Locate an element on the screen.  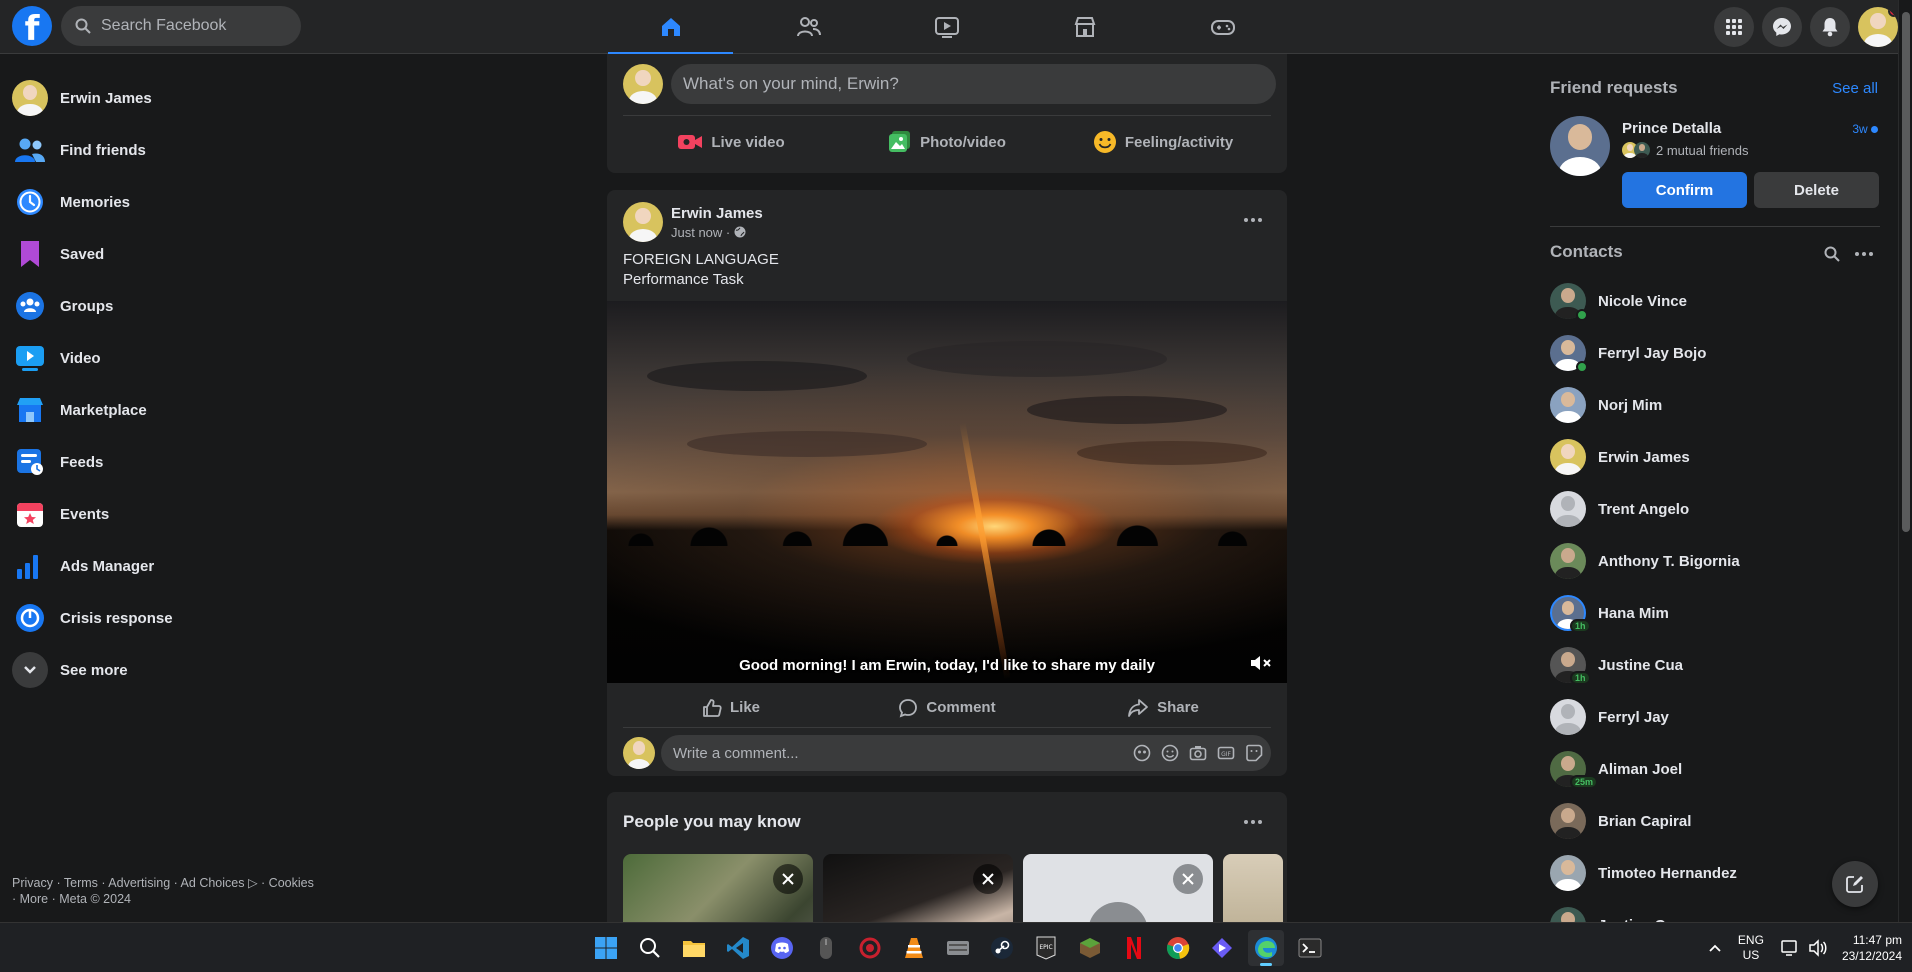
top-right-actions is located at coordinates (1802, 27).